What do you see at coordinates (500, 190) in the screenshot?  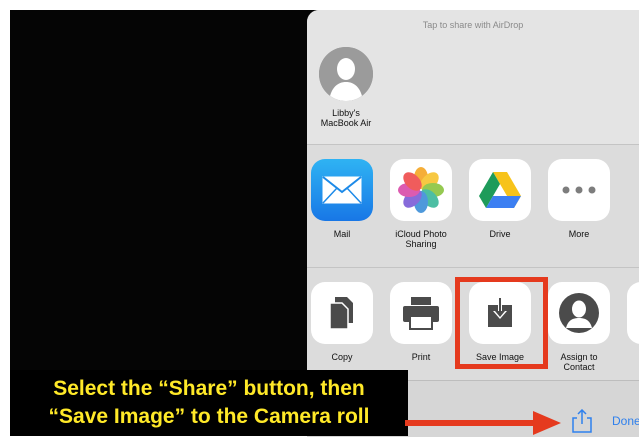 I see `drive-icon` at bounding box center [500, 190].